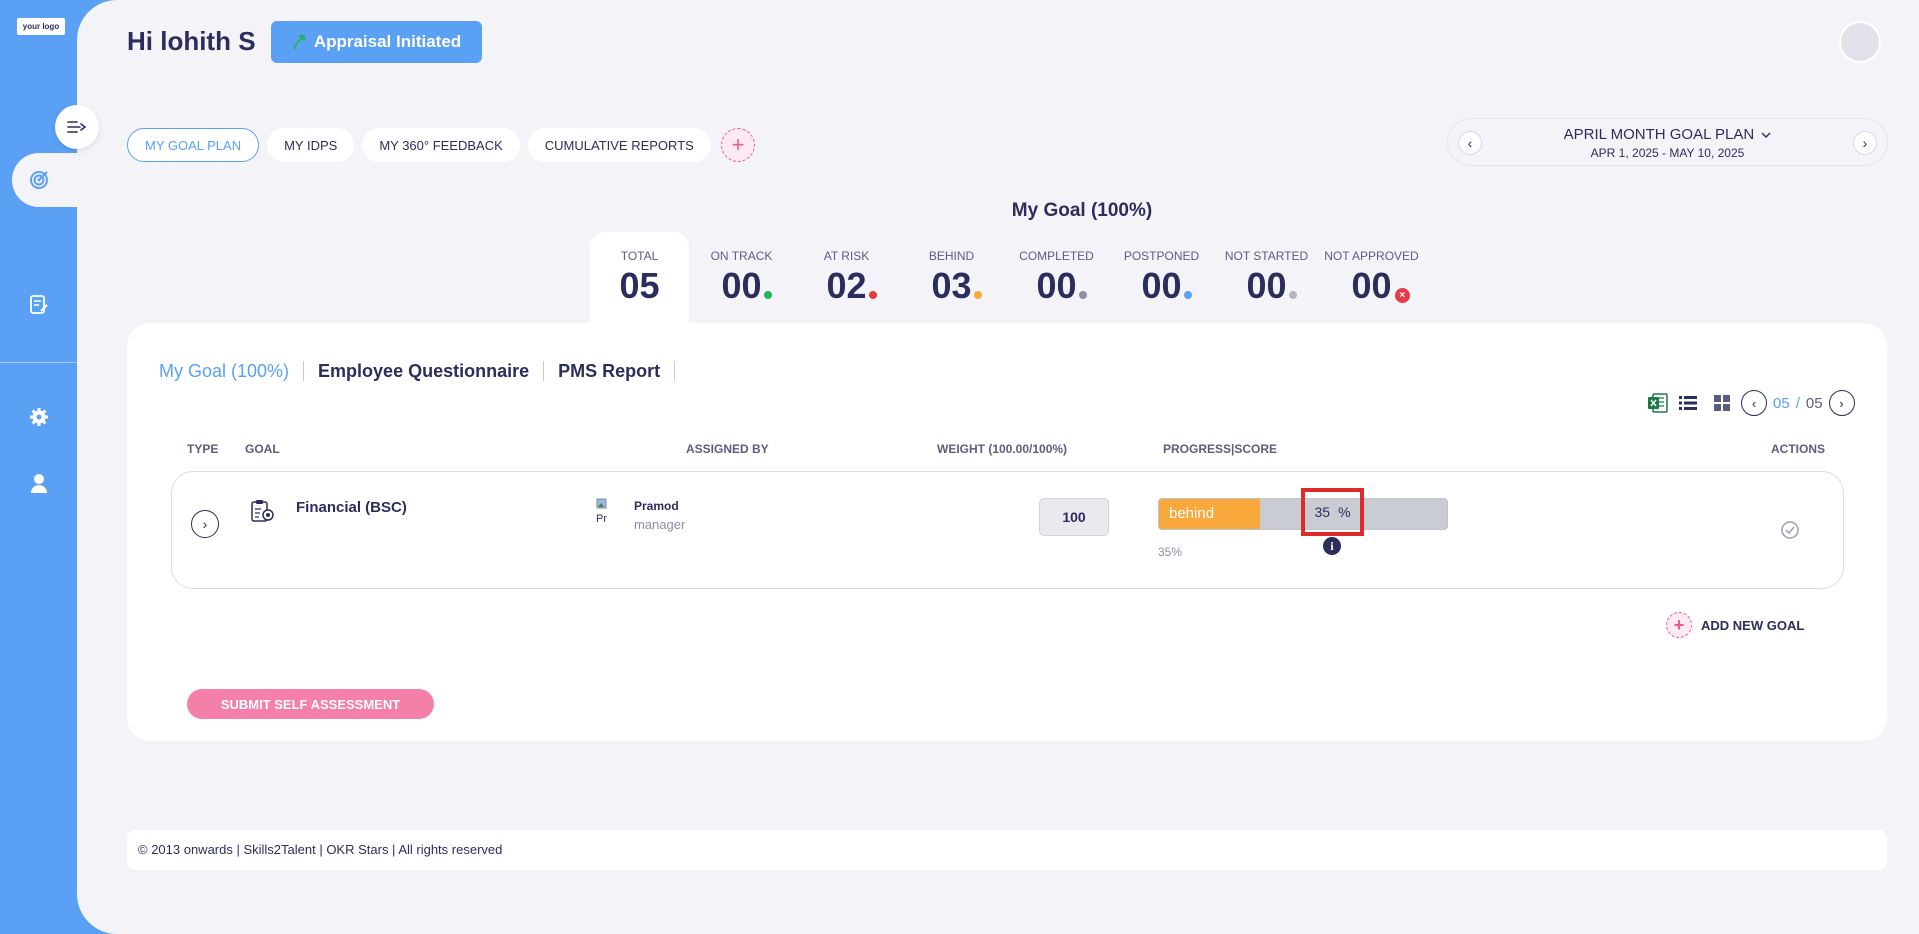  Describe the element at coordinates (1798, 449) in the screenshot. I see `col-actions: ACTIONS` at that location.